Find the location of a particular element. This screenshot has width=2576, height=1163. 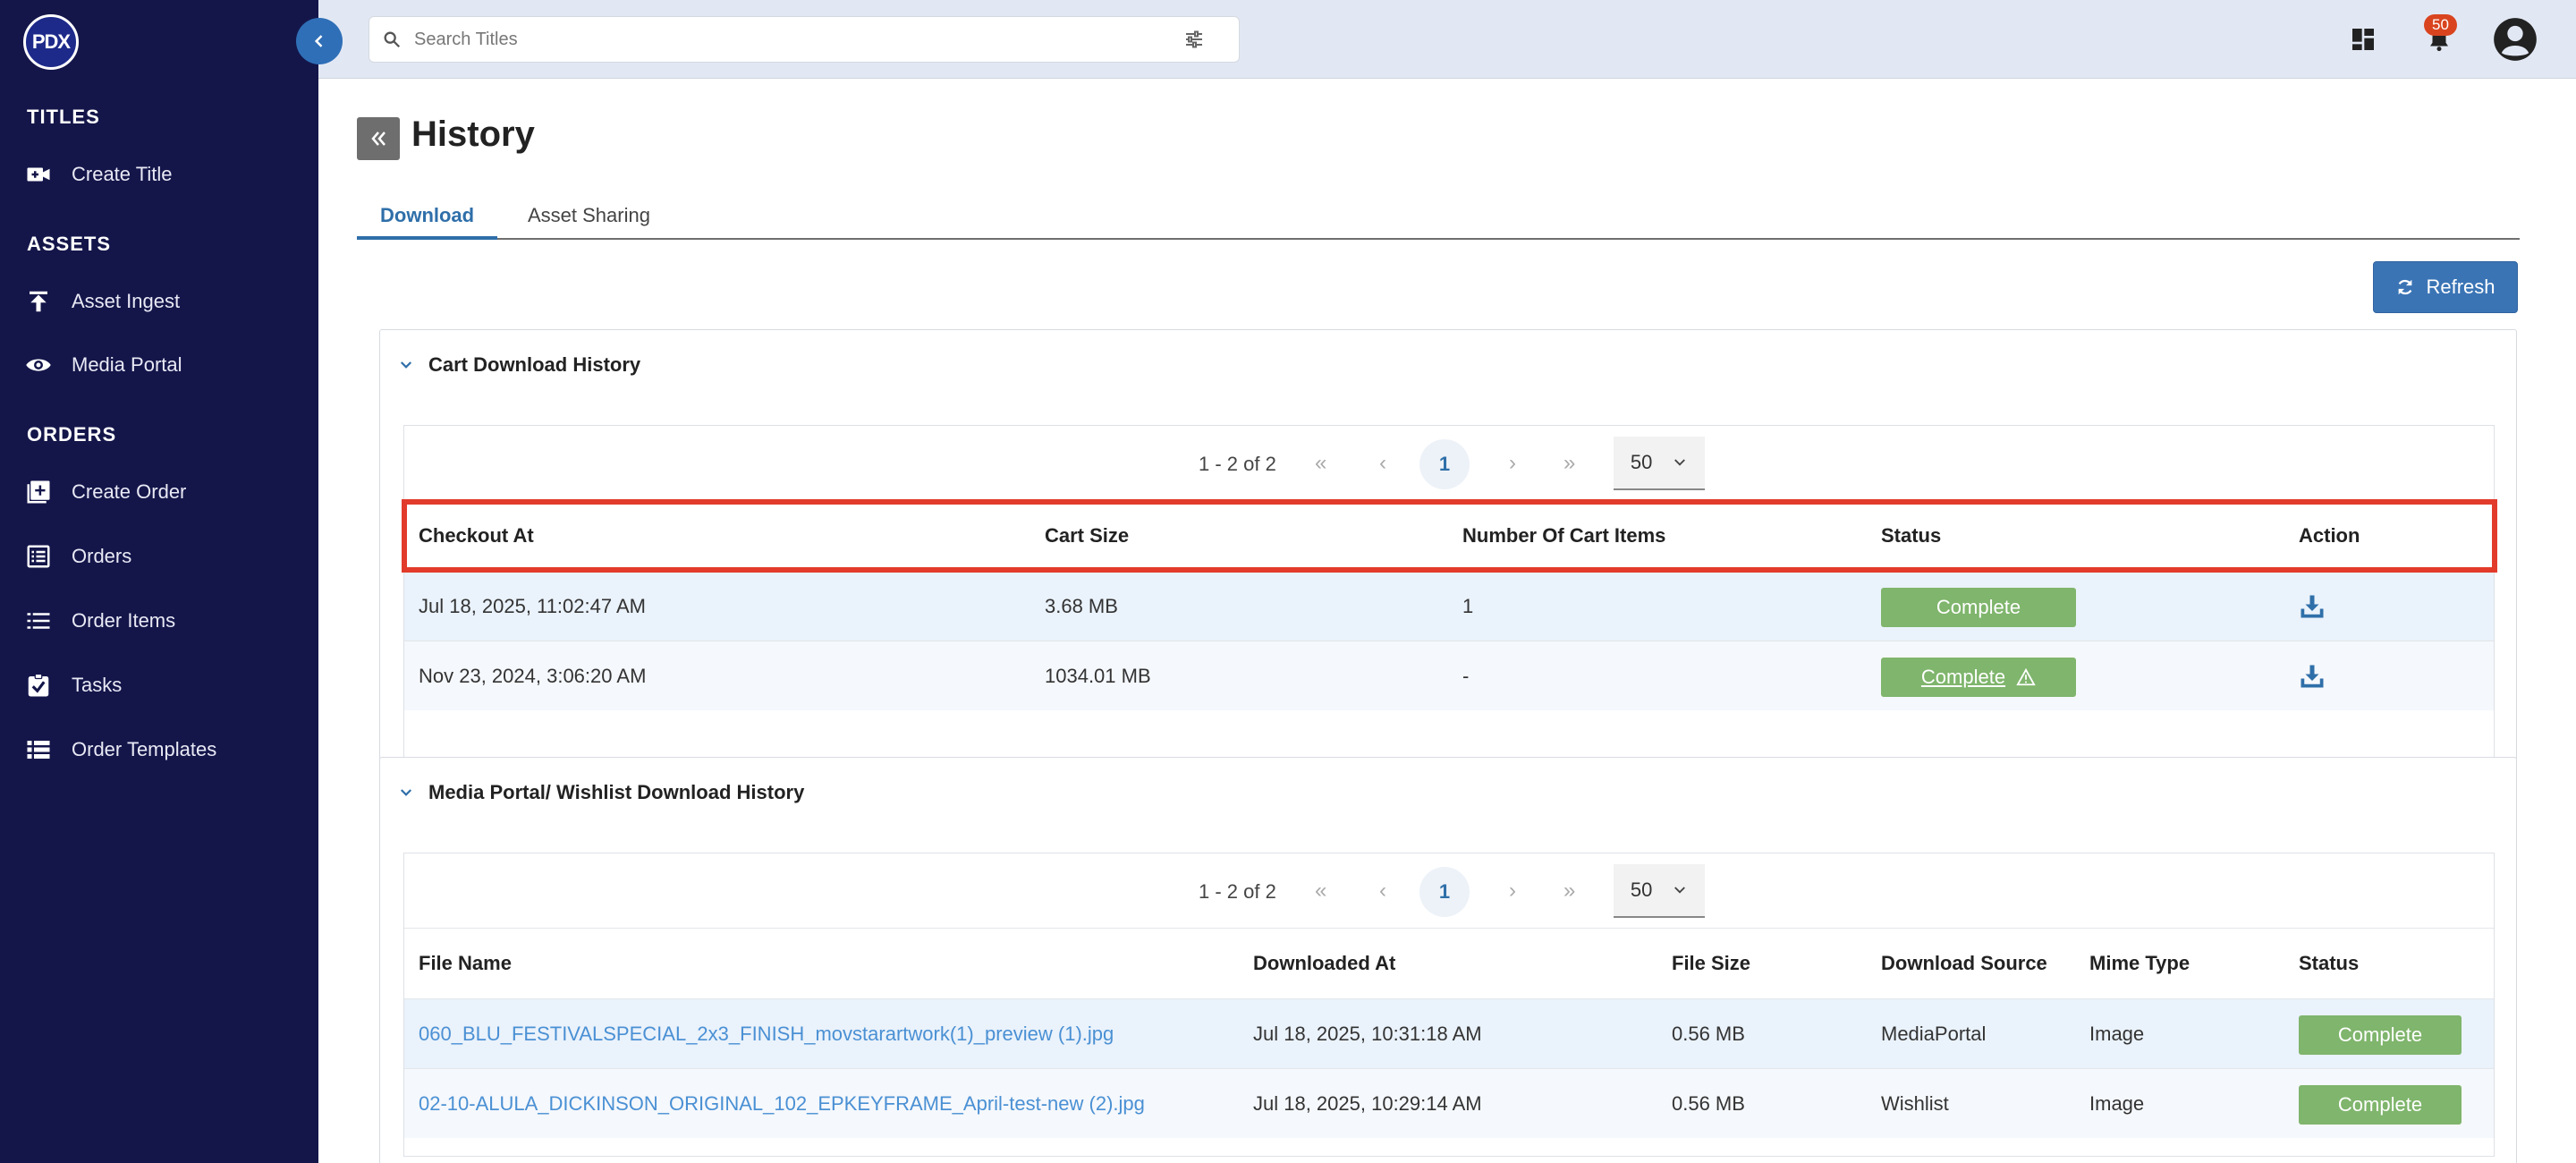

sidebar-item-label: Media Portal is located at coordinates (127, 364).